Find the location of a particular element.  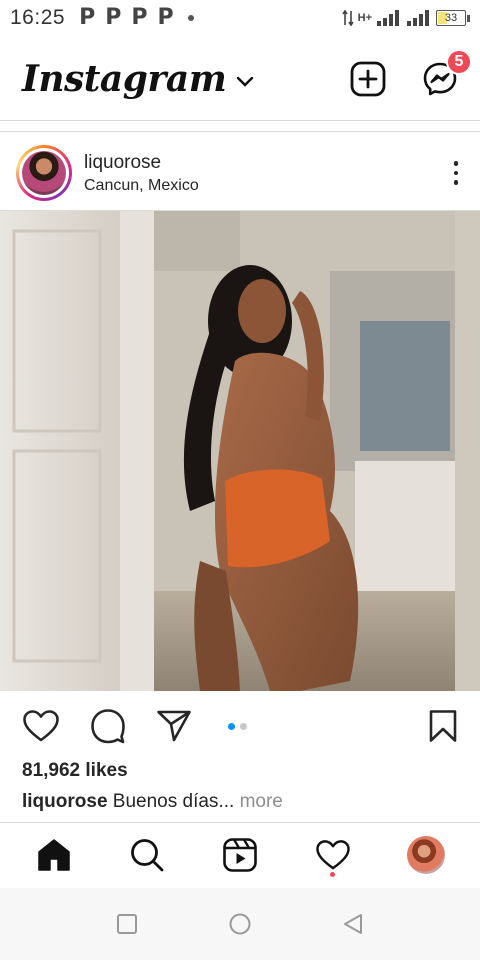

create-post-button is located at coordinates (368, 79).